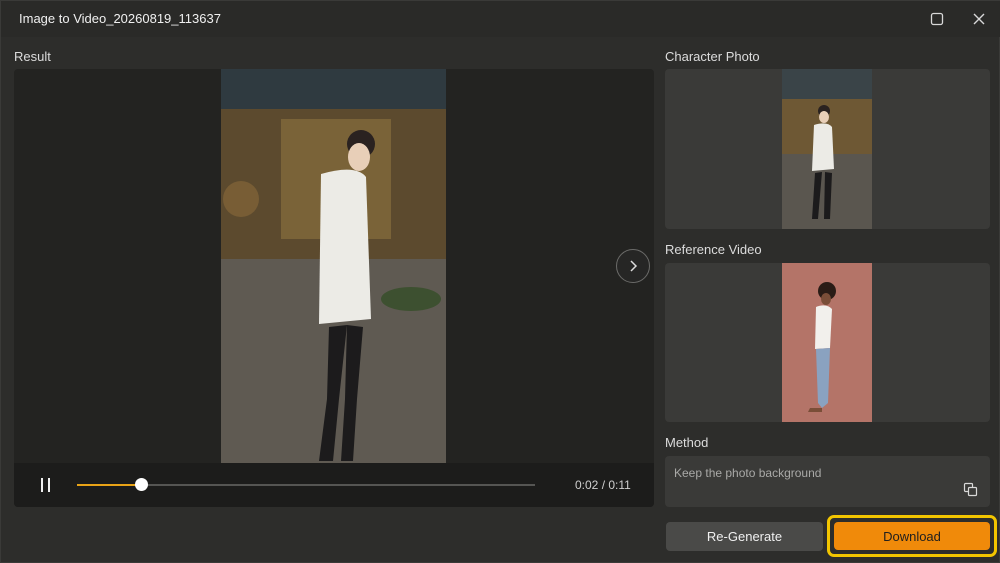  I want to click on copy-button, so click(971, 490).